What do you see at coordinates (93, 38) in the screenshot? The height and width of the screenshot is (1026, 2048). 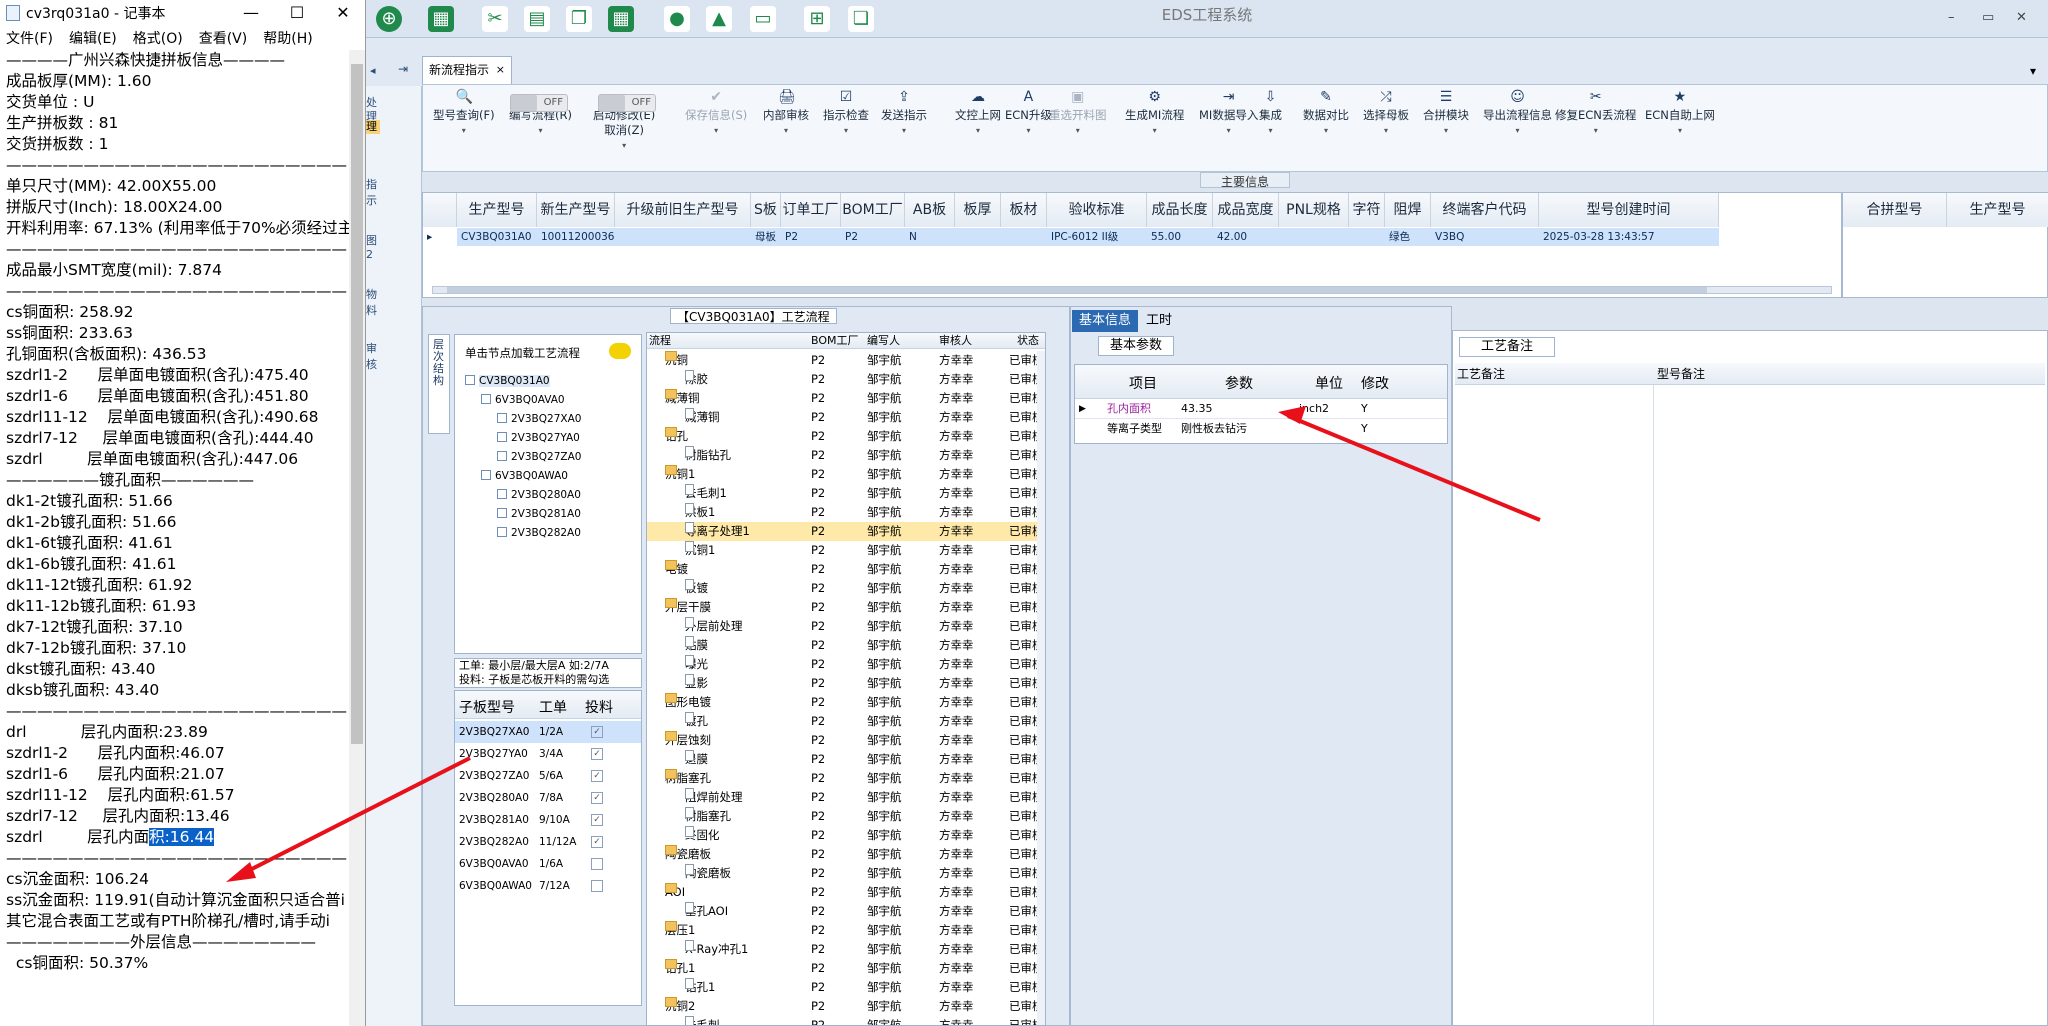 I see `menu-edit: 编辑(E)` at bounding box center [93, 38].